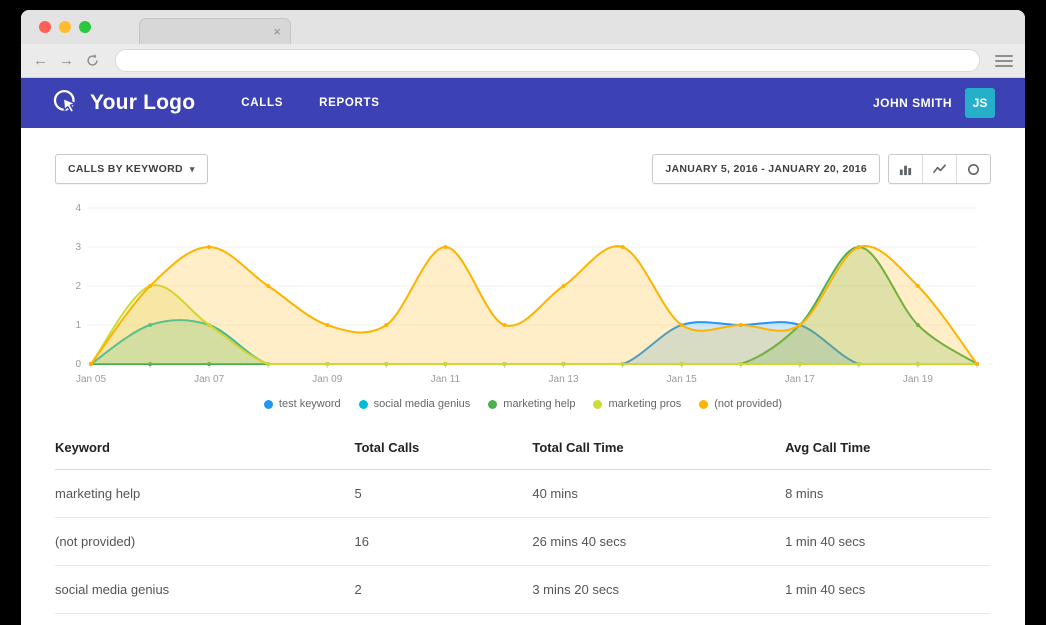 The image size is (1046, 625). Describe the element at coordinates (980, 103) in the screenshot. I see `avatar: JS` at that location.